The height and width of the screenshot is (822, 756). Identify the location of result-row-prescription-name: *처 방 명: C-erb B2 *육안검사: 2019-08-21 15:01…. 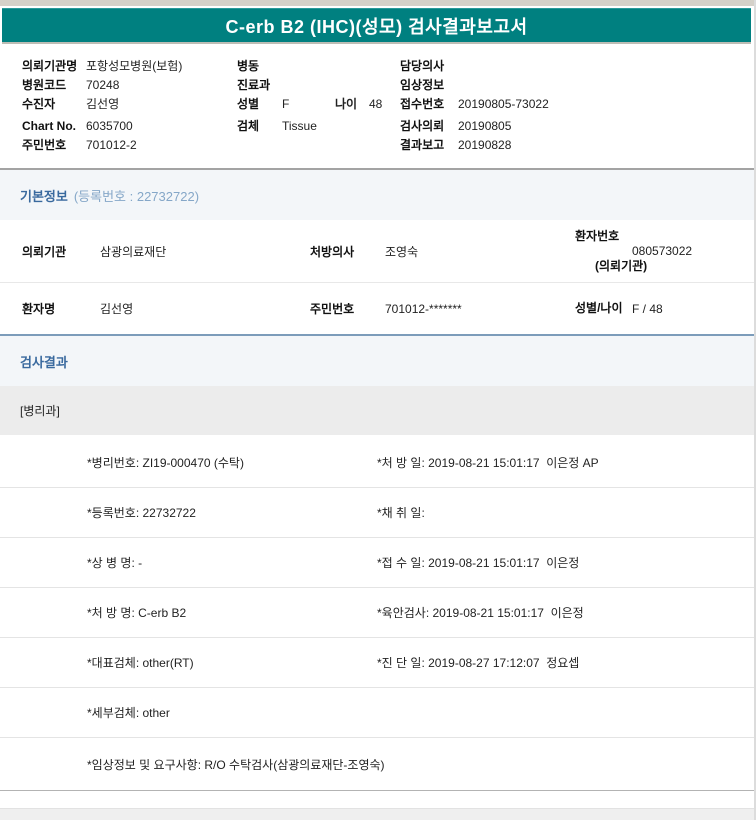
(377, 613).